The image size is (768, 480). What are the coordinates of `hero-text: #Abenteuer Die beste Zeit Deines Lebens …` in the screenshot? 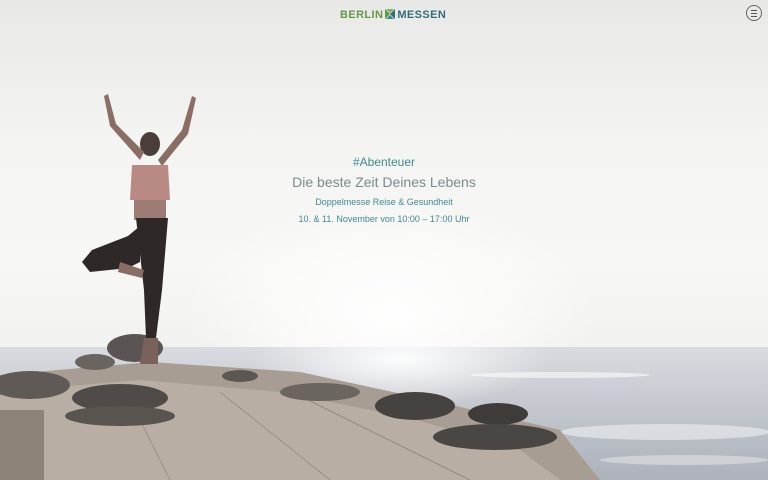 It's located at (384, 190).